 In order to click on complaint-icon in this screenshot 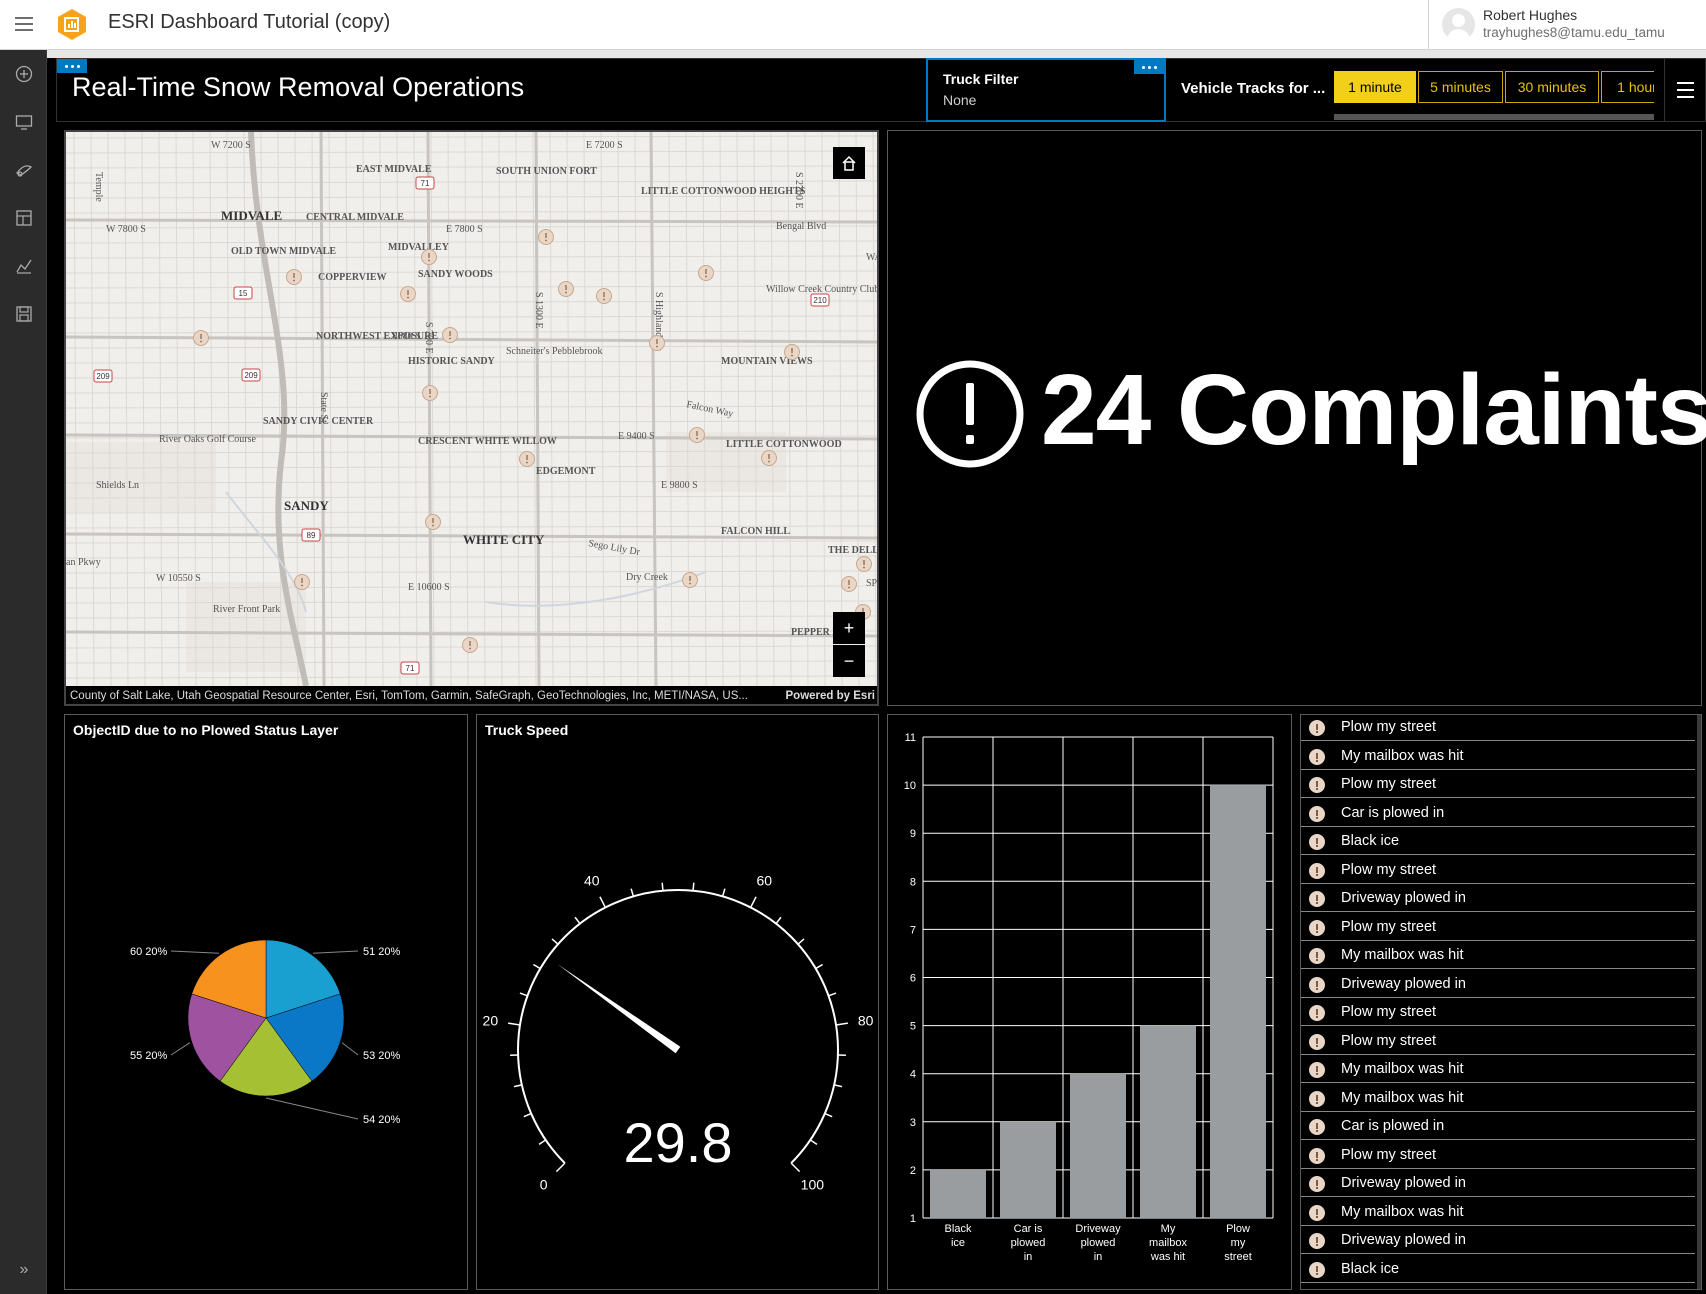, I will do `click(1317, 1013)`.